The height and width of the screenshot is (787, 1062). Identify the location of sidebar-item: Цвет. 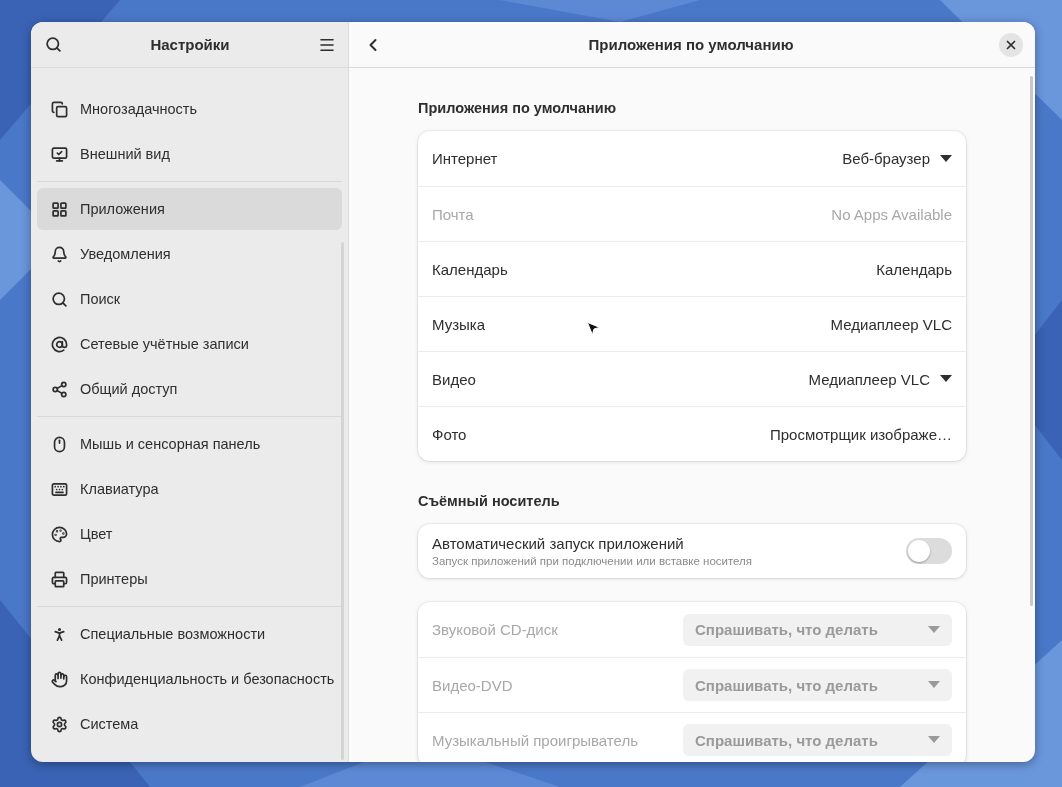
(189, 534).